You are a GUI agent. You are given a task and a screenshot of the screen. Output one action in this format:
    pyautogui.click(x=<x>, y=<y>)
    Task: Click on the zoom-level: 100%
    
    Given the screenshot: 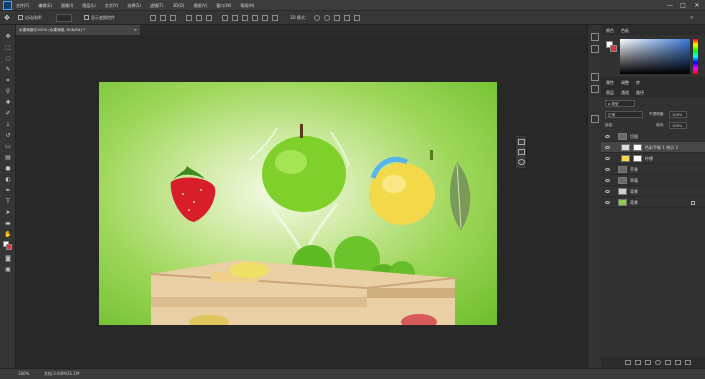 What is the action you would take?
    pyautogui.click(x=23, y=374)
    